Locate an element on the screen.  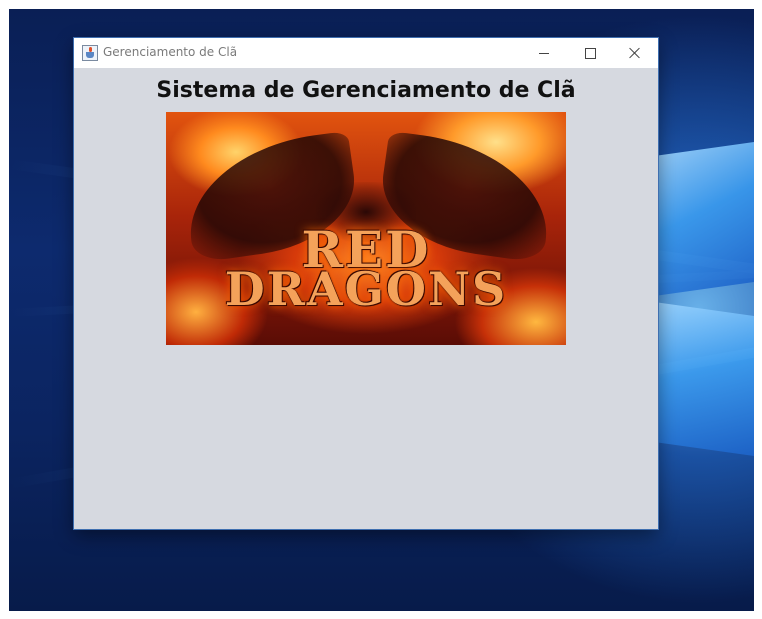
window-title: Gerenciamento de Clã is located at coordinates (170, 52).